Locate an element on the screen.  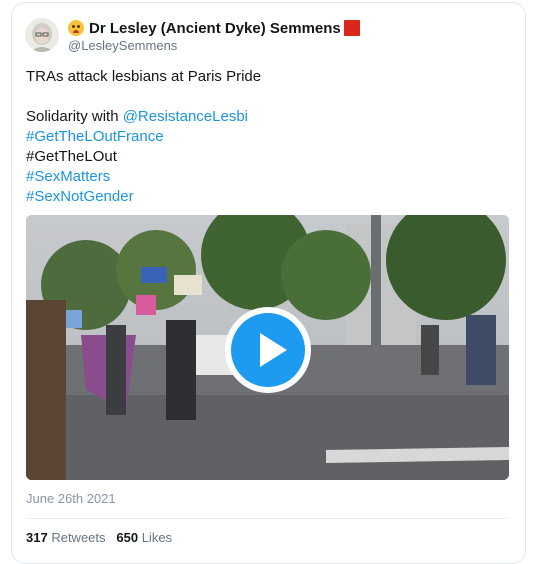
tweet-date: June 26th 2021 is located at coordinates (71, 498).